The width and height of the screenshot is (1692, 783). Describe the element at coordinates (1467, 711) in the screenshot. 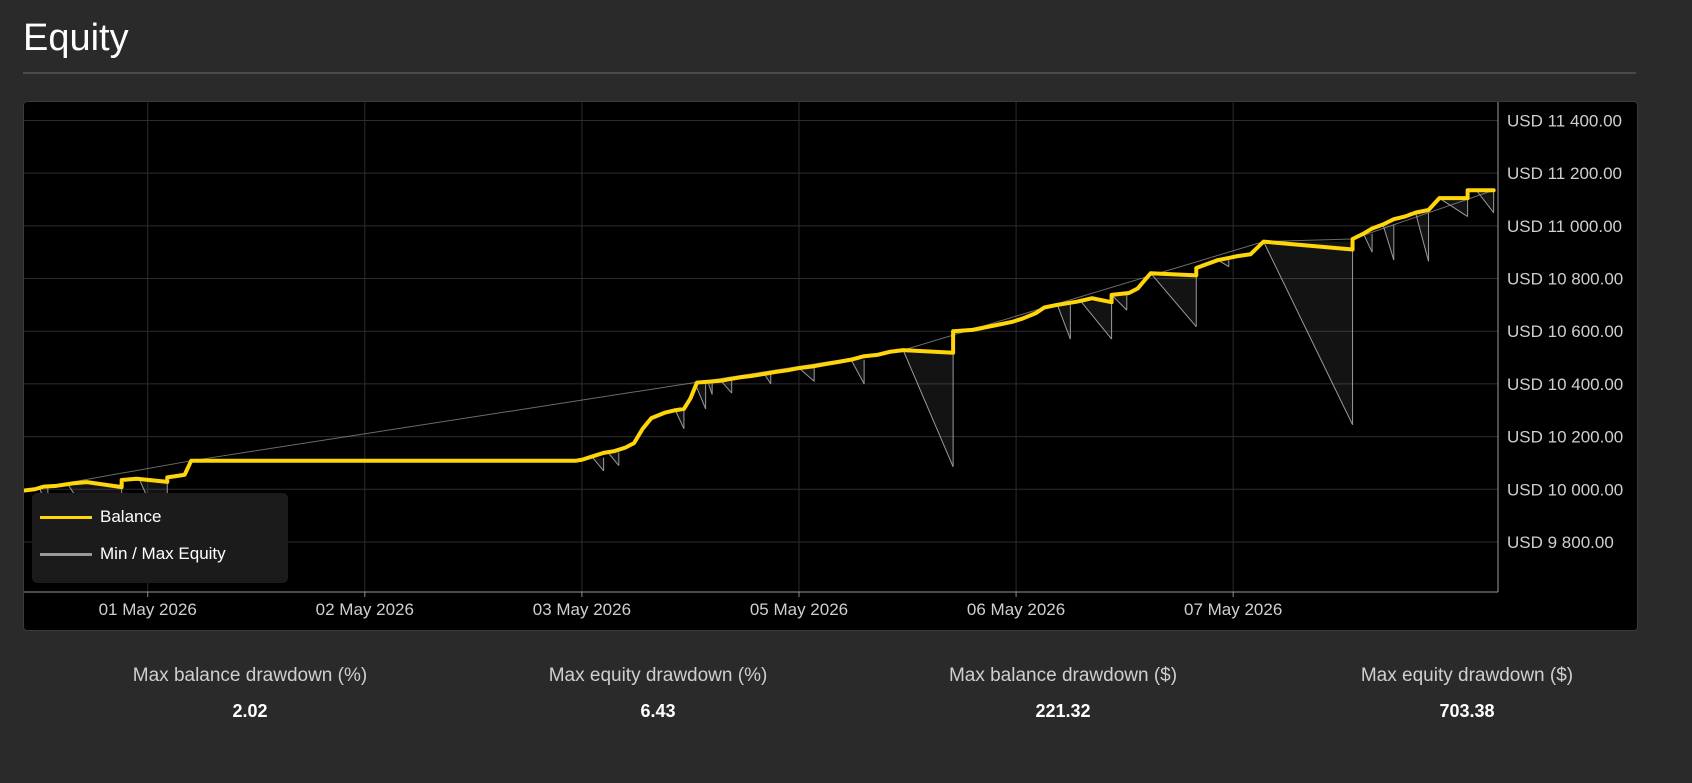

I see `stat-value: 703.38` at that location.